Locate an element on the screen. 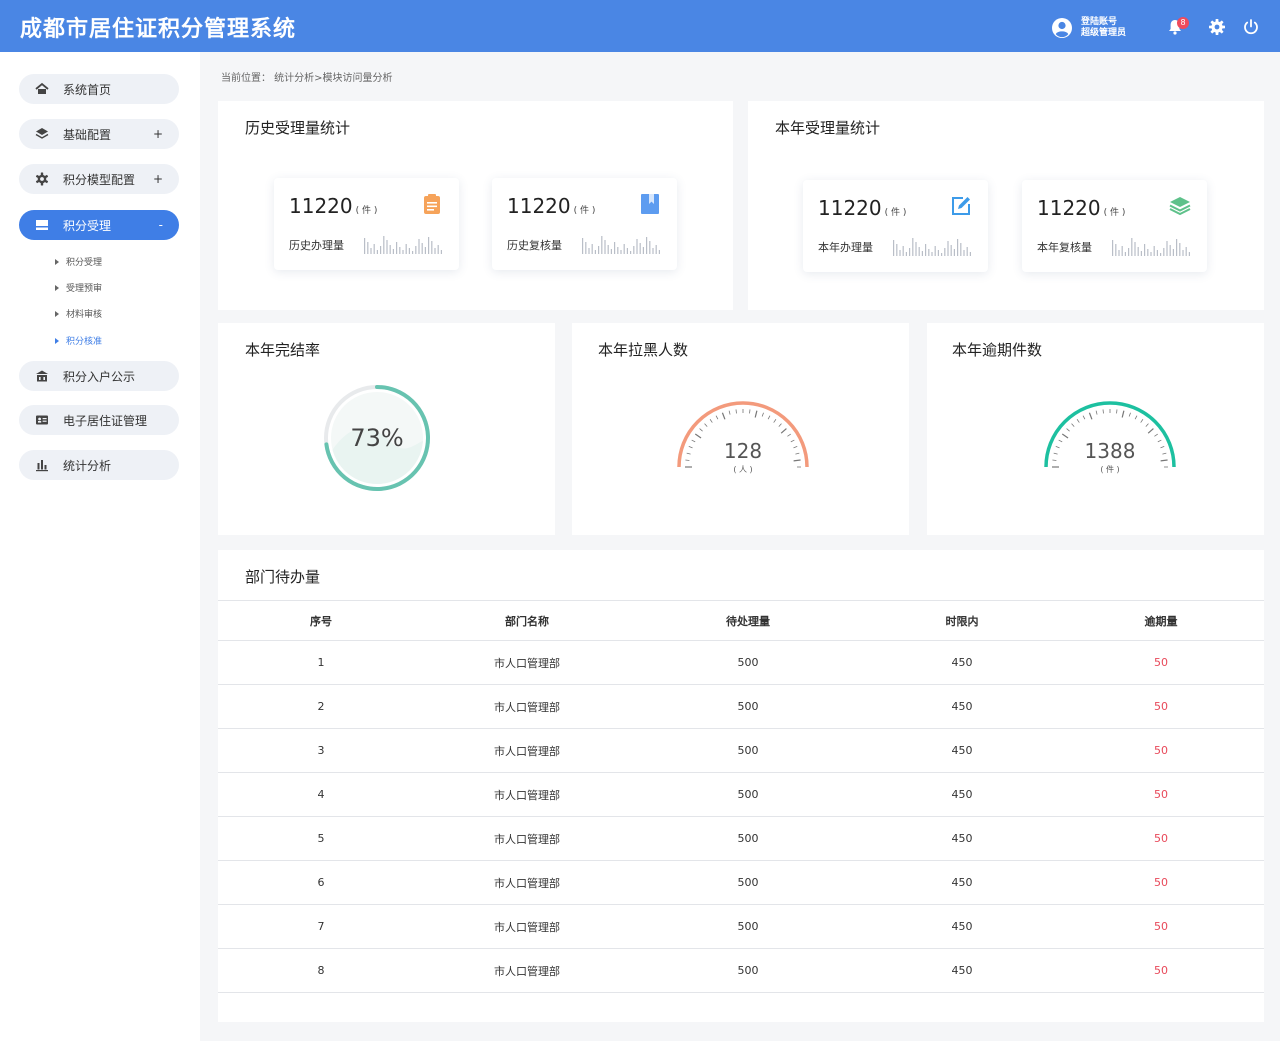 This screenshot has height=1041, width=1280. sidebar-item-statistics: 统计分析 is located at coordinates (99, 465).